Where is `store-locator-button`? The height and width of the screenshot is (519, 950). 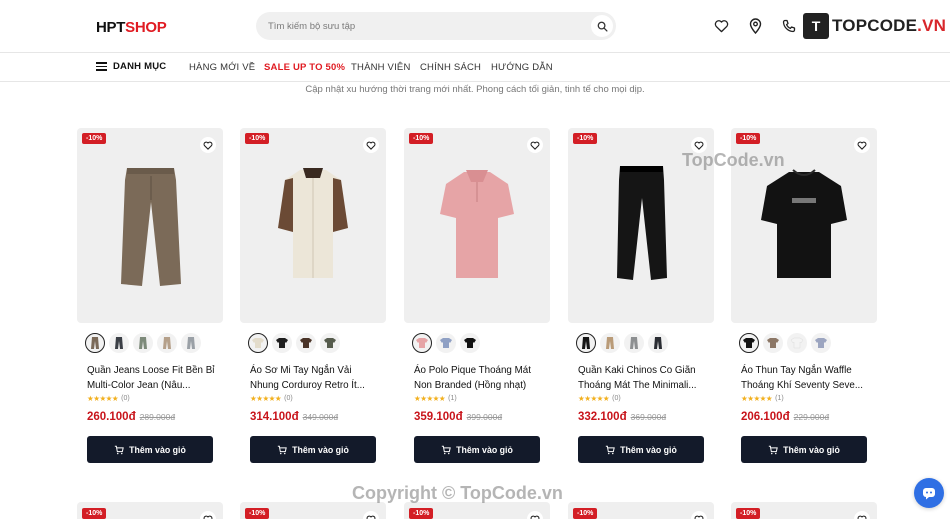
store-locator-button is located at coordinates (755, 26).